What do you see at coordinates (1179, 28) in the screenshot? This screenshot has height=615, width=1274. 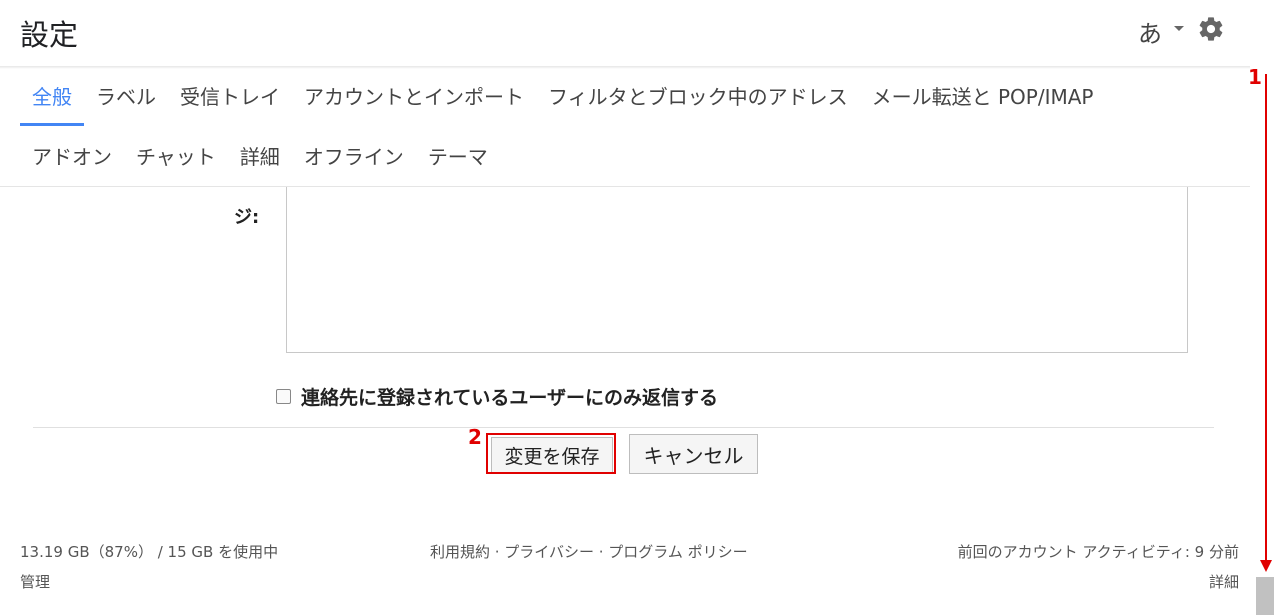 I see `chevron-down-icon` at bounding box center [1179, 28].